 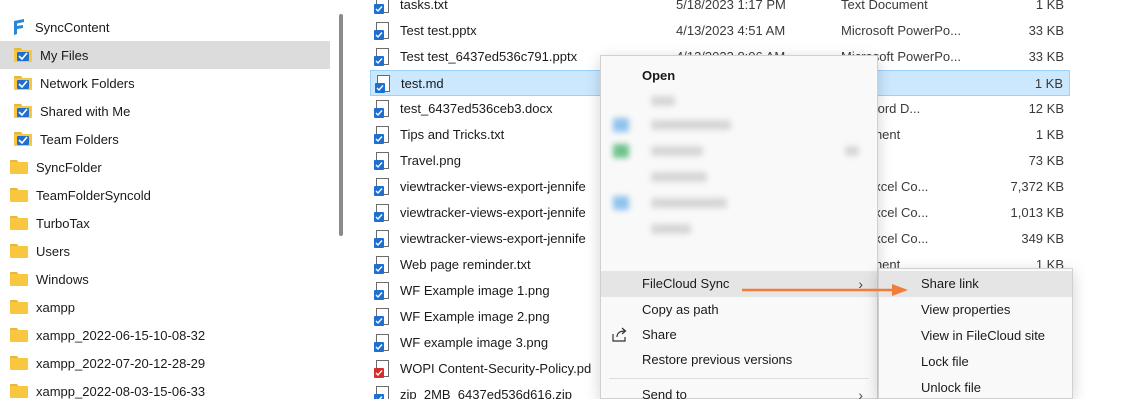 What do you see at coordinates (121, 335) in the screenshot?
I see `nav-item-label: xampp_2022-06-15-10-08-32` at bounding box center [121, 335].